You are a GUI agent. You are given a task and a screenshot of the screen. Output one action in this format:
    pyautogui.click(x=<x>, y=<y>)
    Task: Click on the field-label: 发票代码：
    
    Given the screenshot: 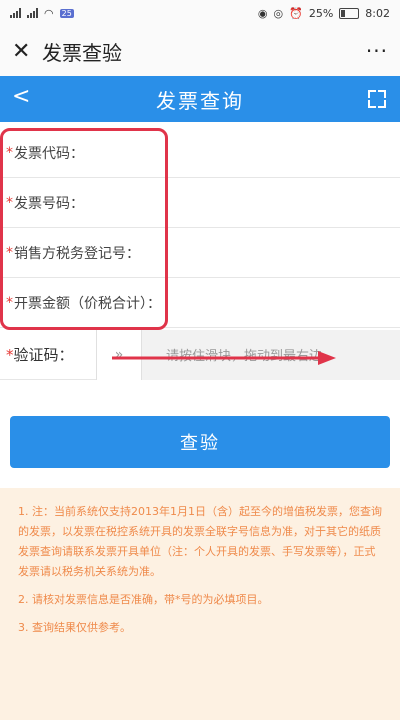 What is the action you would take?
    pyautogui.click(x=49, y=153)
    